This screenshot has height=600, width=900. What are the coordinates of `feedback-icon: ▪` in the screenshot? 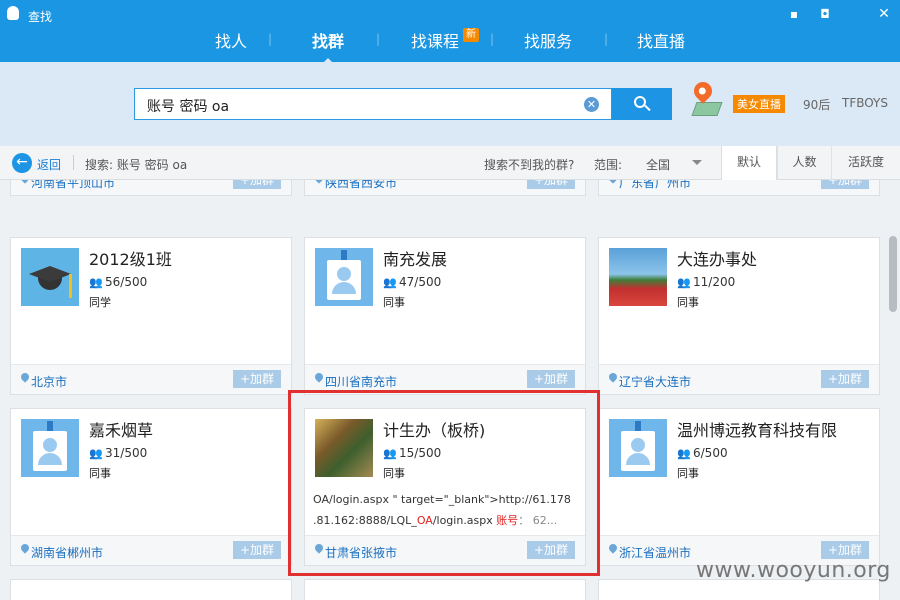 It's located at (794, 14).